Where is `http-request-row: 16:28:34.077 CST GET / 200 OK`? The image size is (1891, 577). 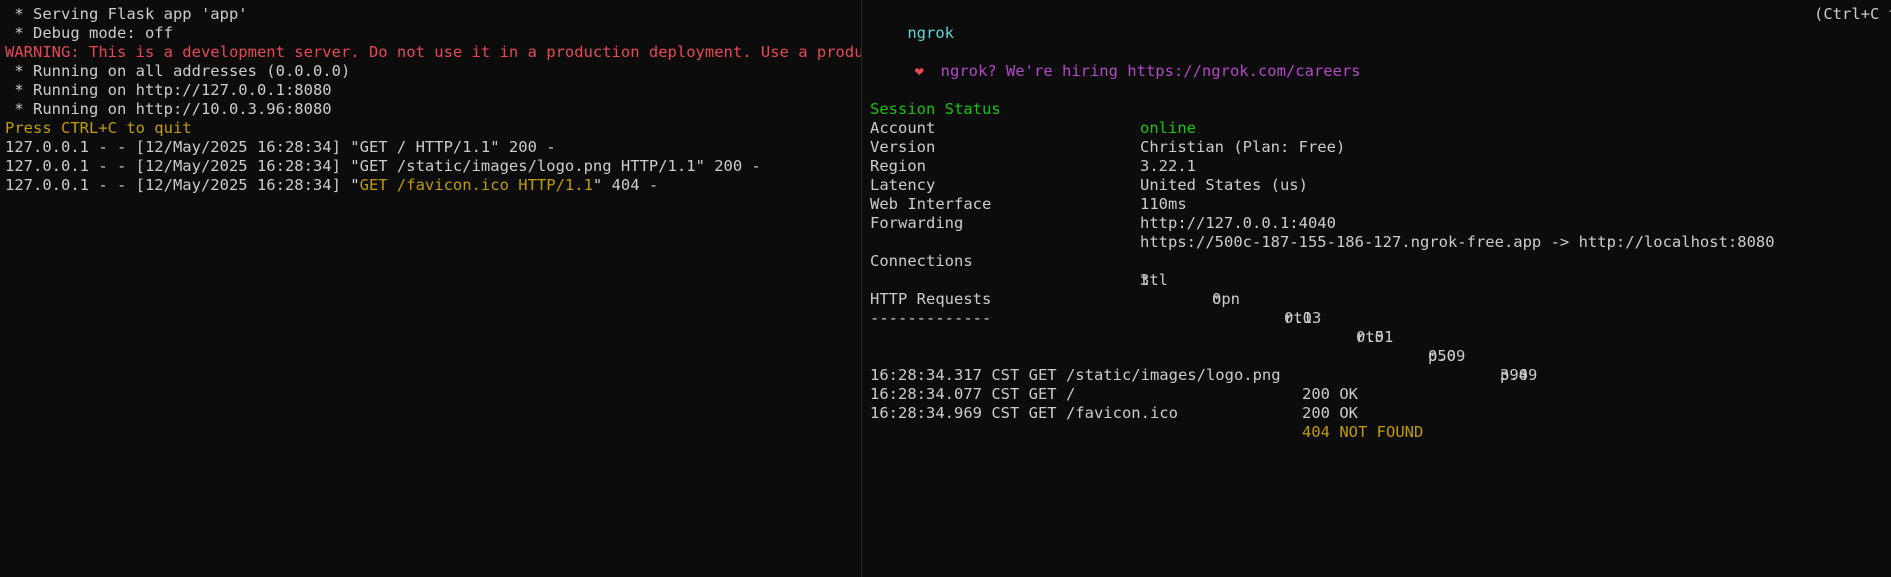
http-request-row: 16:28:34.077 CST GET / 200 OK is located at coordinates (1380, 394).